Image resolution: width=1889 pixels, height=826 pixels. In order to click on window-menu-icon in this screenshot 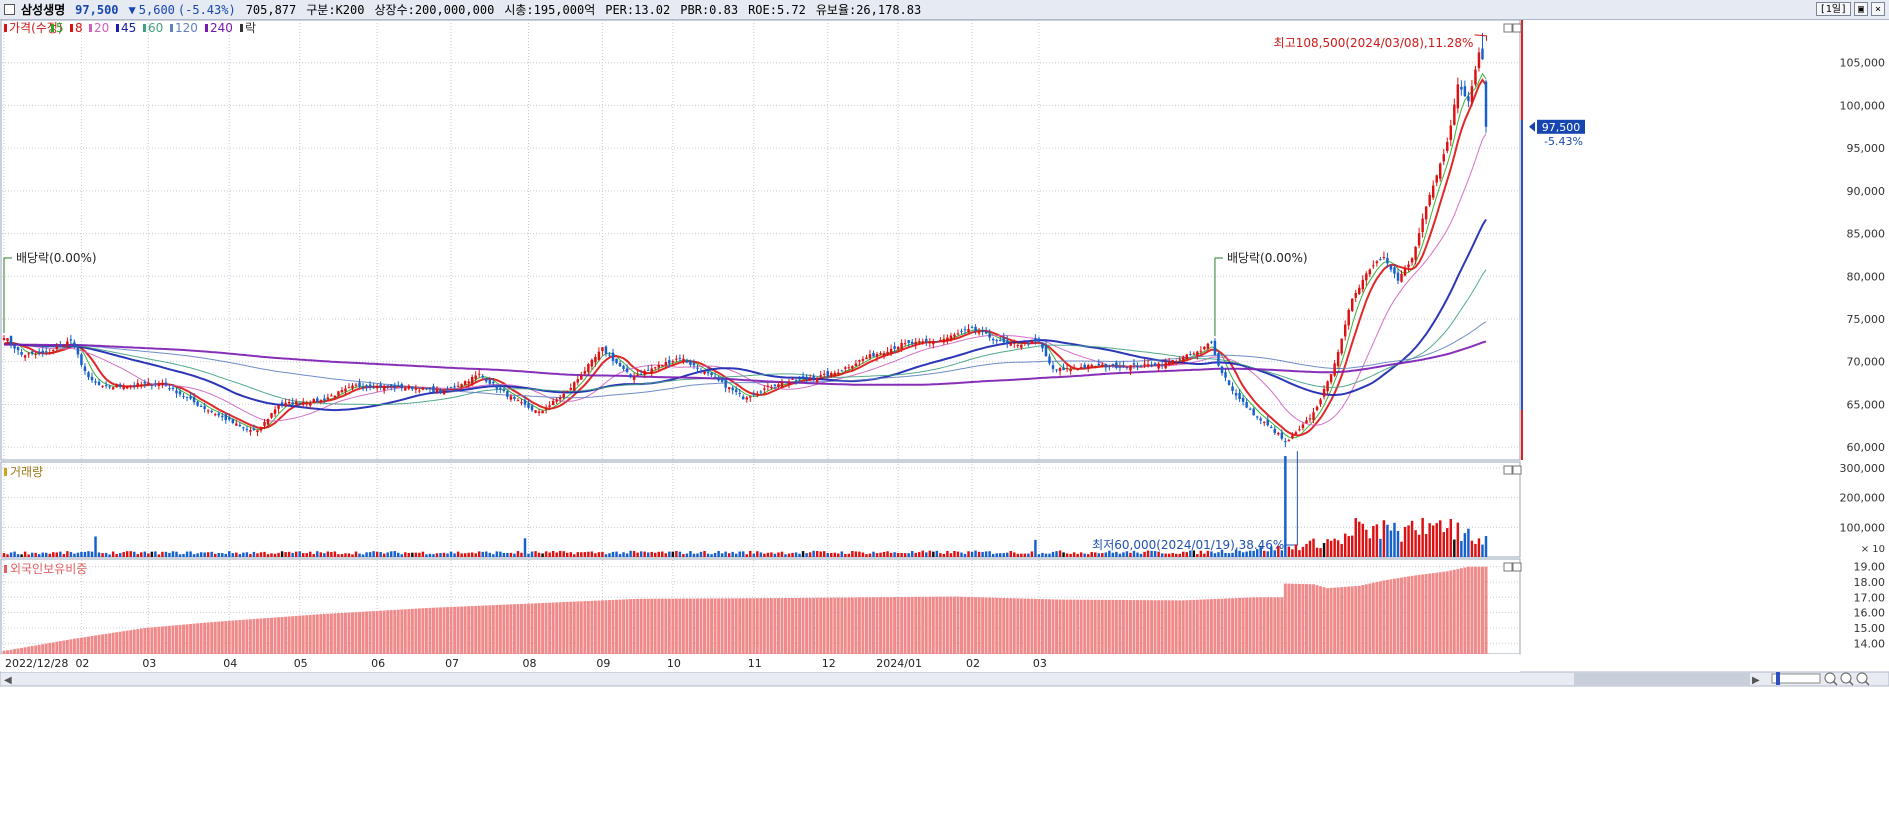, I will do `click(9, 9)`.